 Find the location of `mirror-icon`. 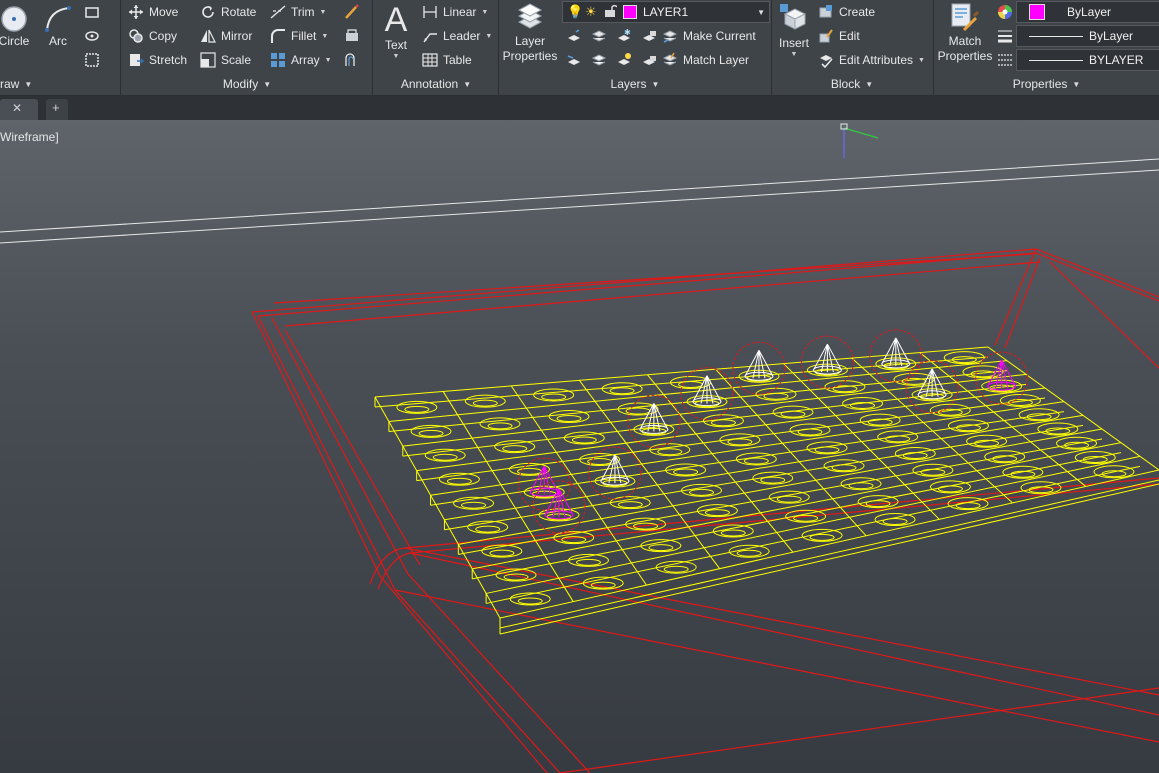

mirror-icon is located at coordinates (208, 36).